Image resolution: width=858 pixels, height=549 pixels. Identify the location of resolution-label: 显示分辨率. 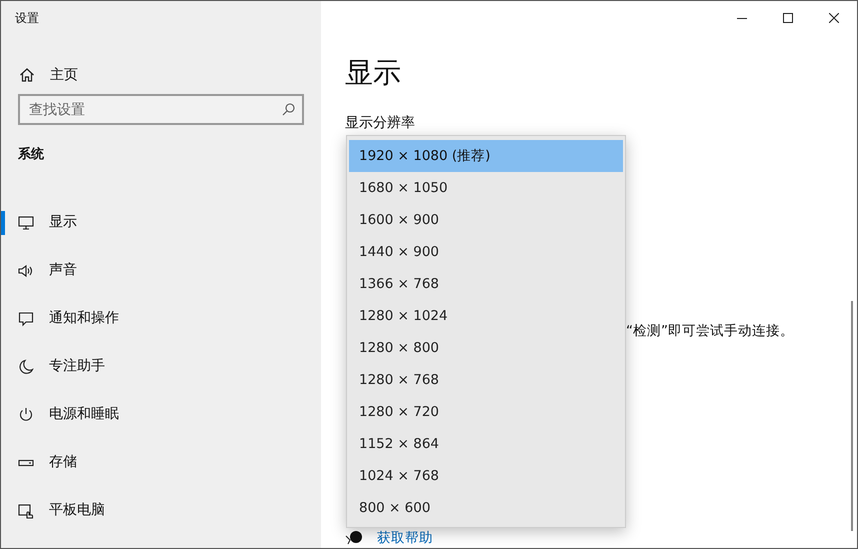
(380, 123).